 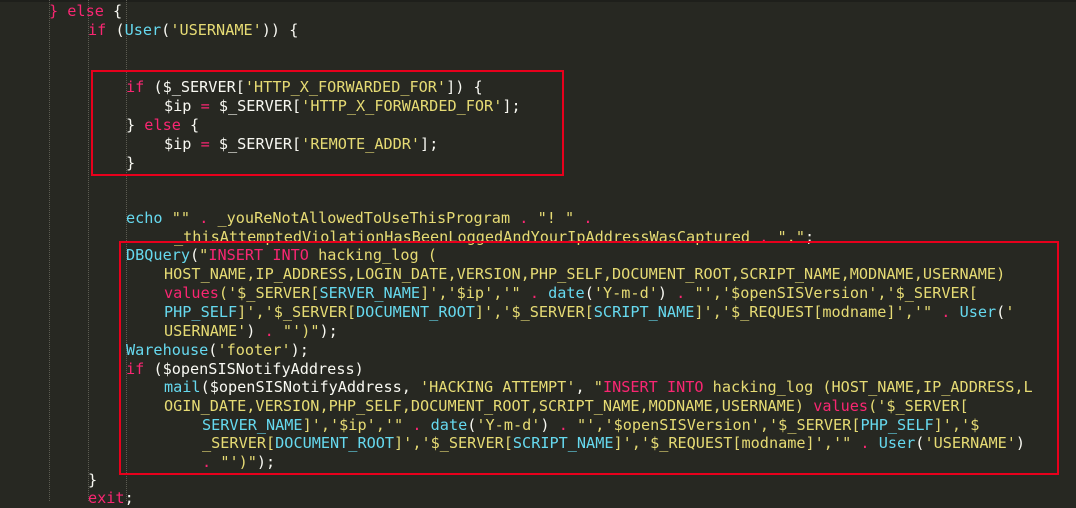 I want to click on code-token: mail, so click(x=182, y=387).